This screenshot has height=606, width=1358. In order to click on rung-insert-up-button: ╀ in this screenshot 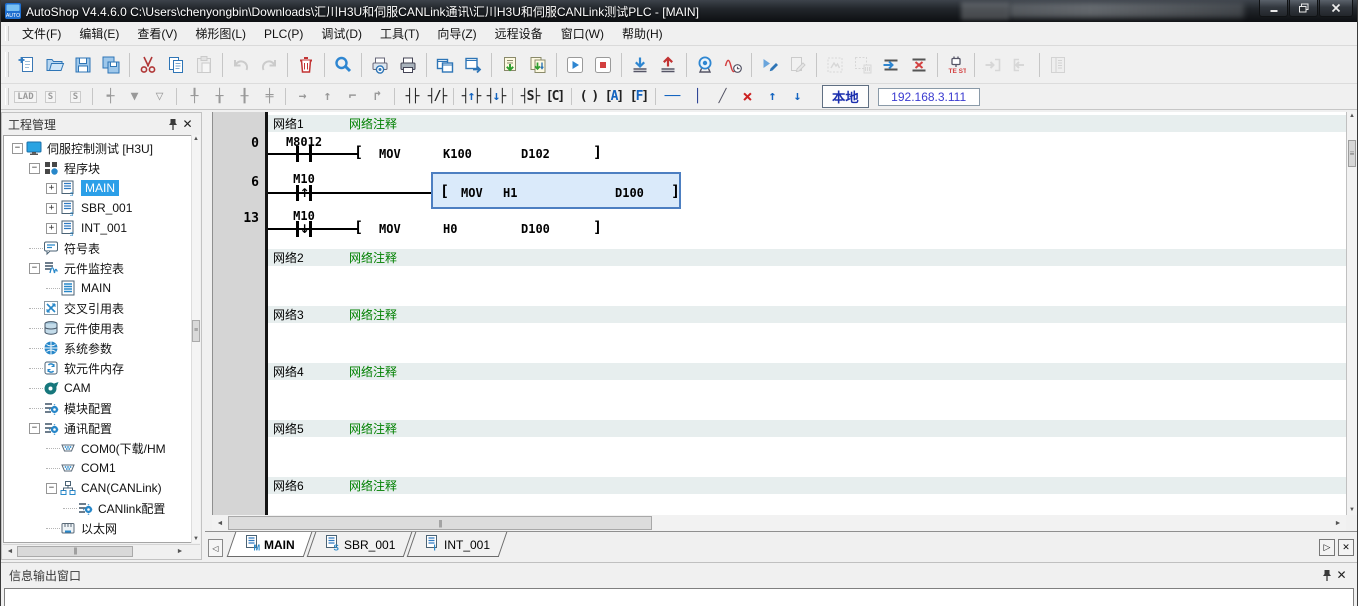, I will do `click(193, 97)`.